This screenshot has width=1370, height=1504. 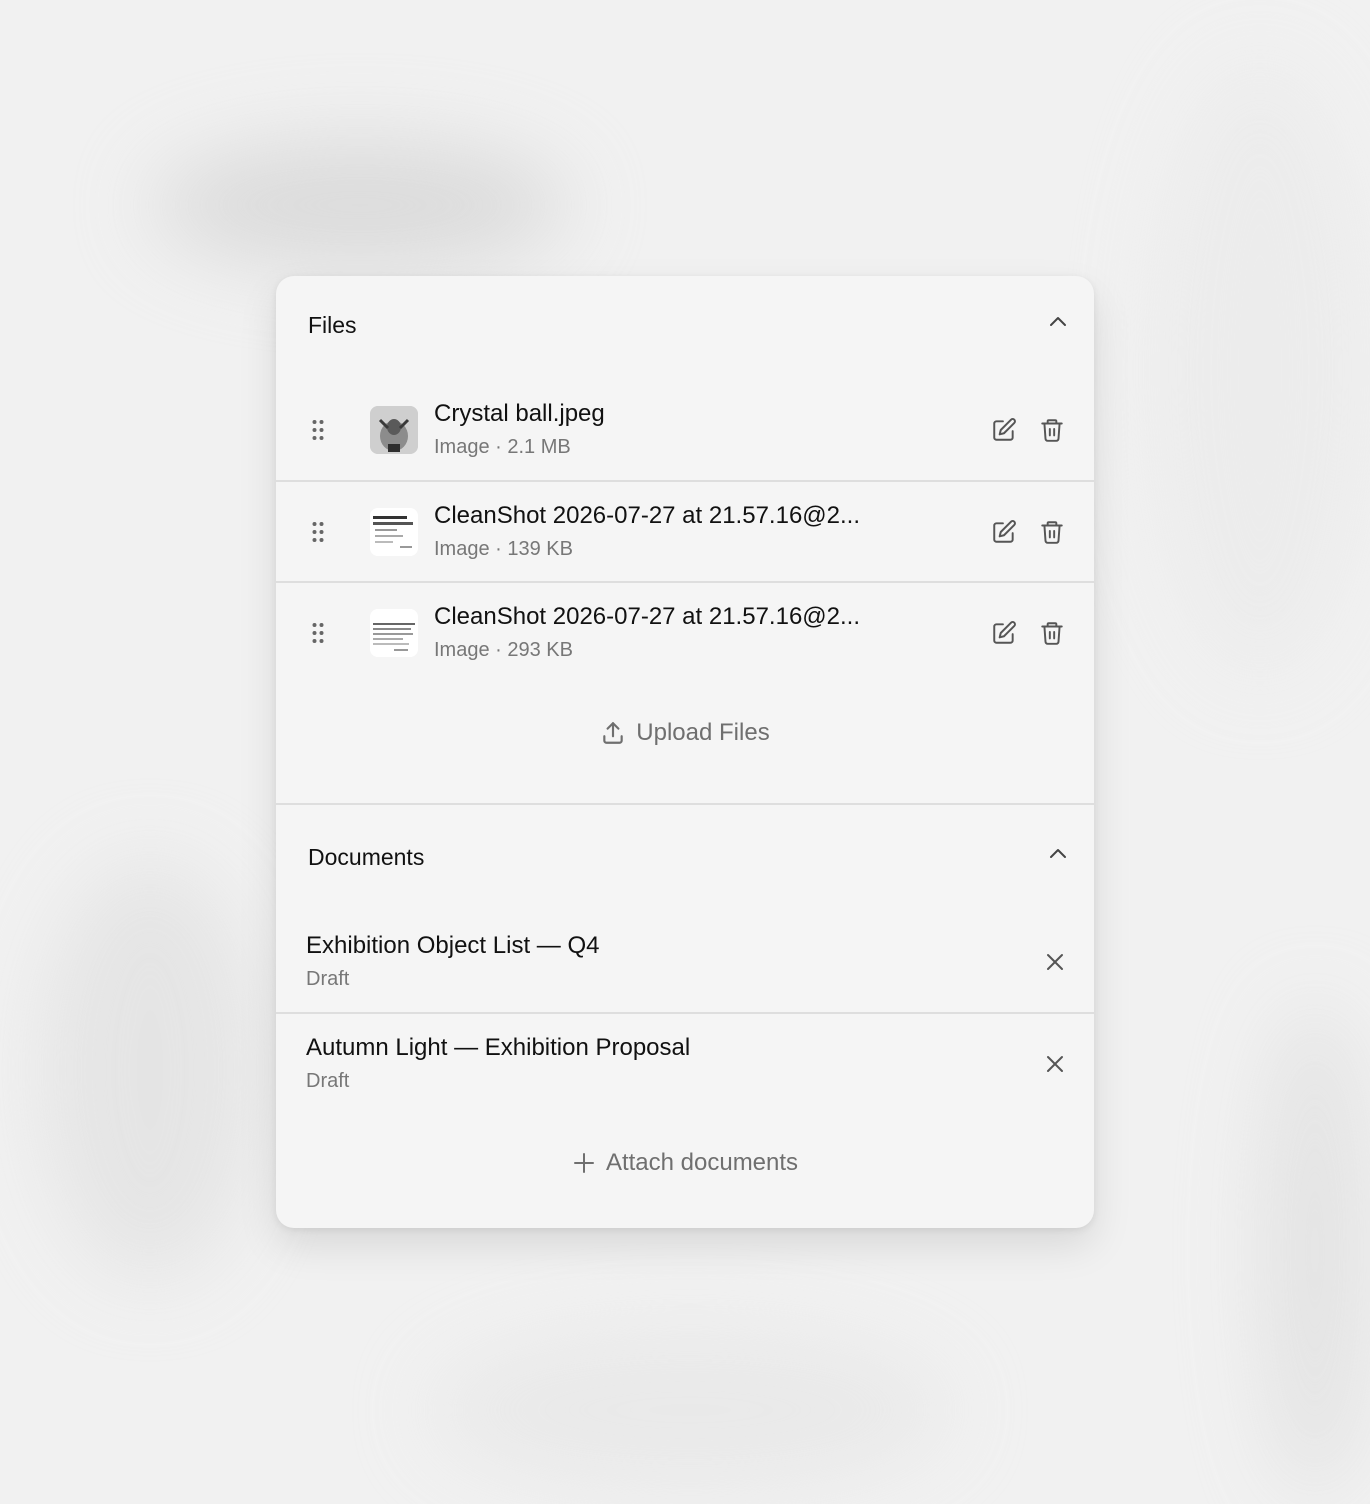 I want to click on file-name: Crystal ball.jpeg, so click(x=519, y=413).